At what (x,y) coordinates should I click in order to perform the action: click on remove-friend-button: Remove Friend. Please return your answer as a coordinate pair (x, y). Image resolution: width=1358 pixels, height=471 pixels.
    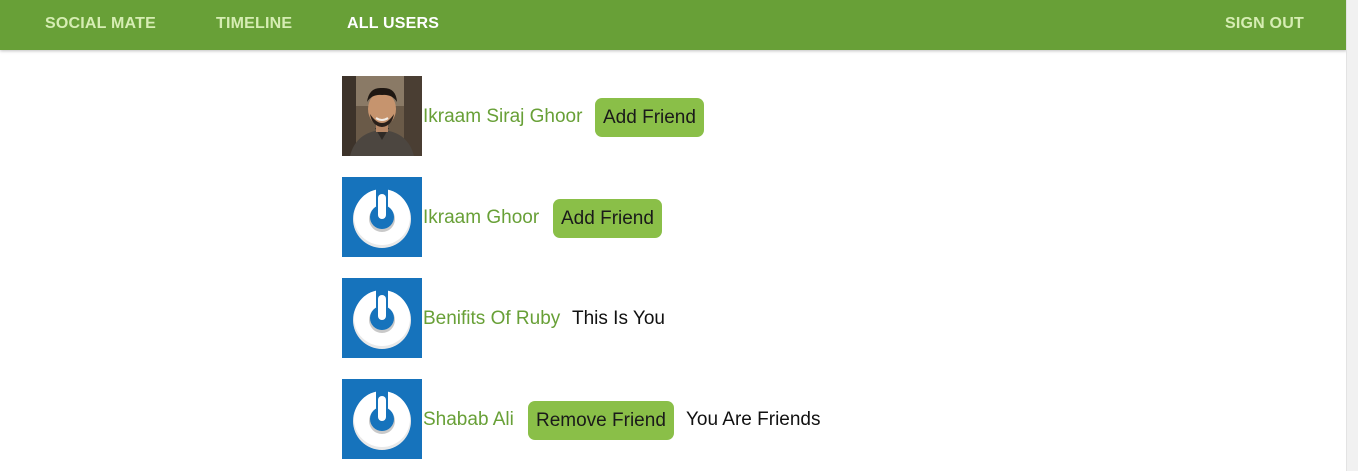
    Looking at the image, I should click on (601, 420).